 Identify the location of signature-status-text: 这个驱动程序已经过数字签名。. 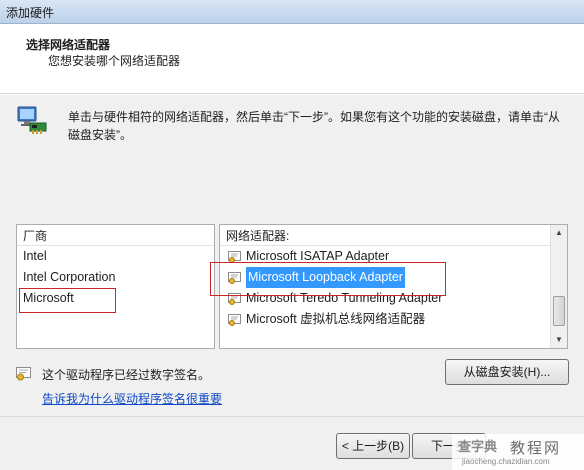
(126, 375).